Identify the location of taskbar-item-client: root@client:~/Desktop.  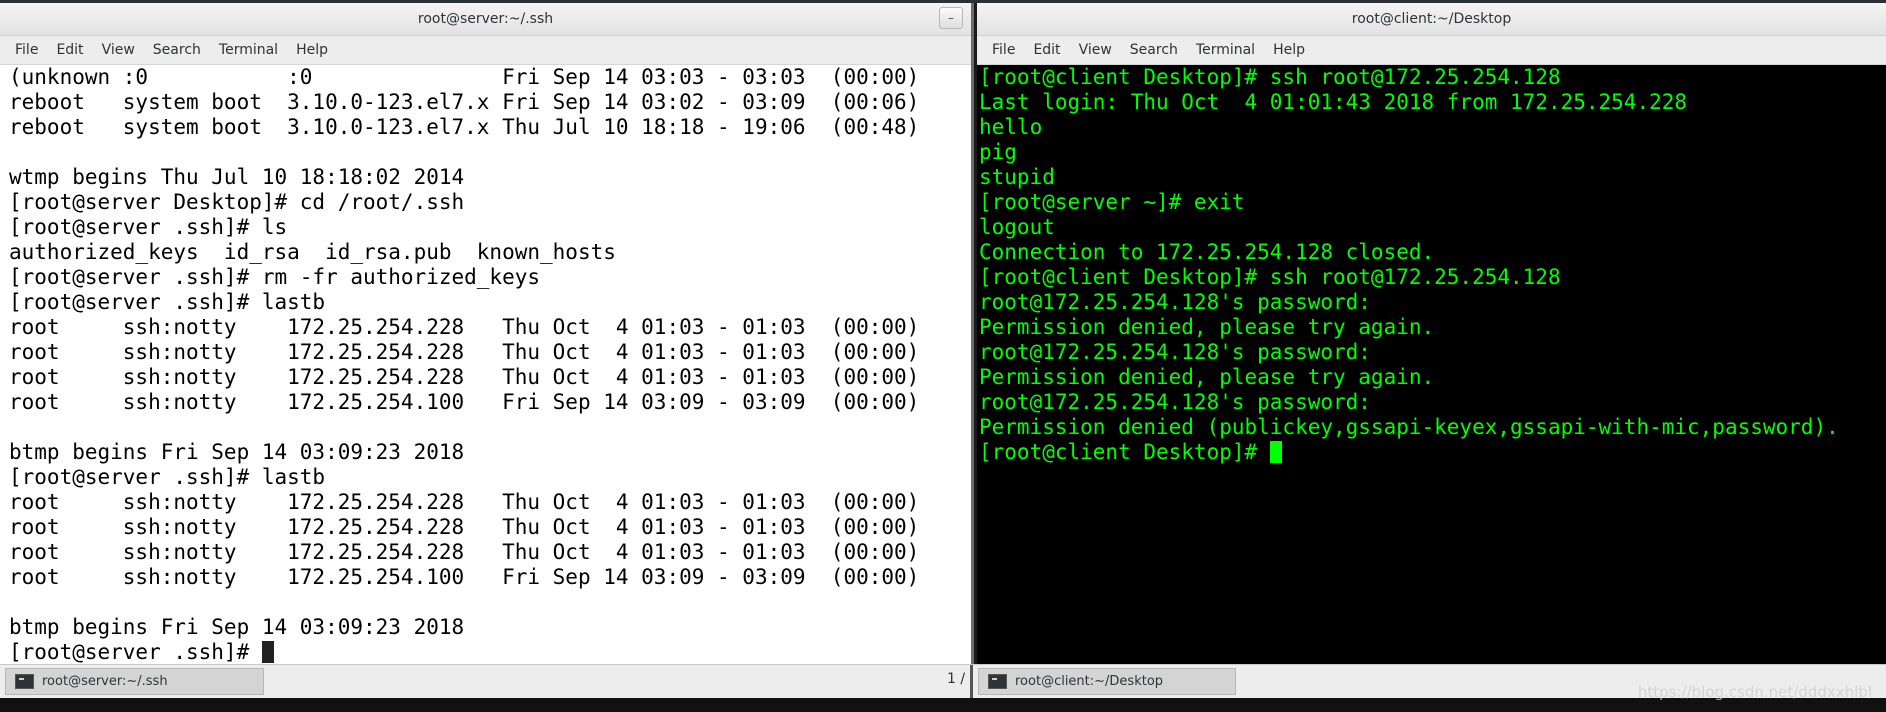
(1107, 681).